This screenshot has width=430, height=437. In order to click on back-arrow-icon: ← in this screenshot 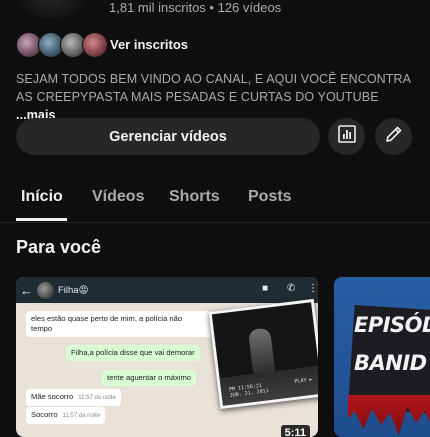, I will do `click(26, 290)`.